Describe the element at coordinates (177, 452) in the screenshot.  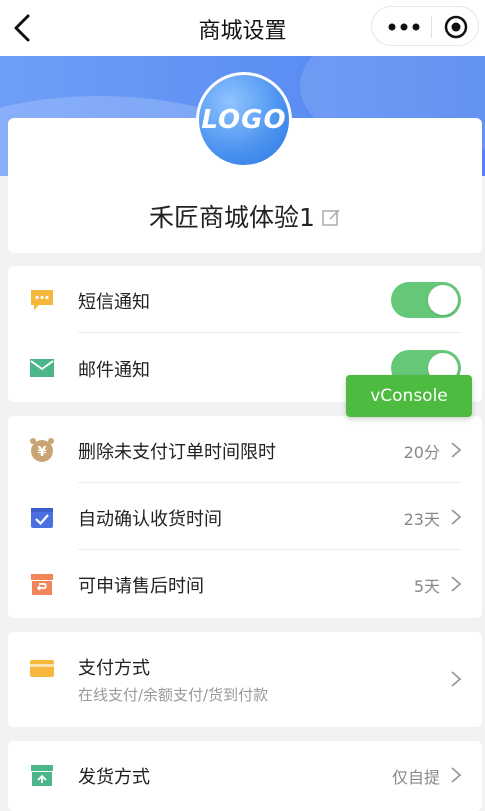
I see `unpaid-order-delete-label: 删除未支付订单时间限时` at that location.